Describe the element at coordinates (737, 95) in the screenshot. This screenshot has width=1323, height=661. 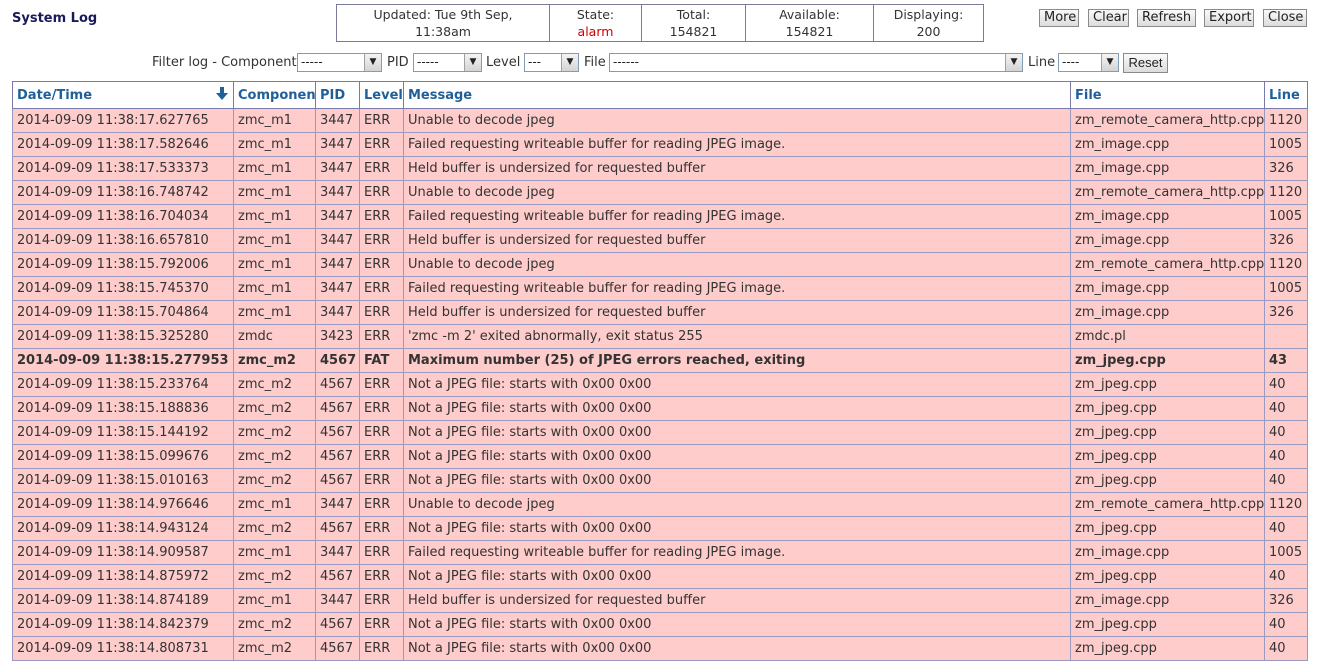
I see `column-header-message: Message` at that location.